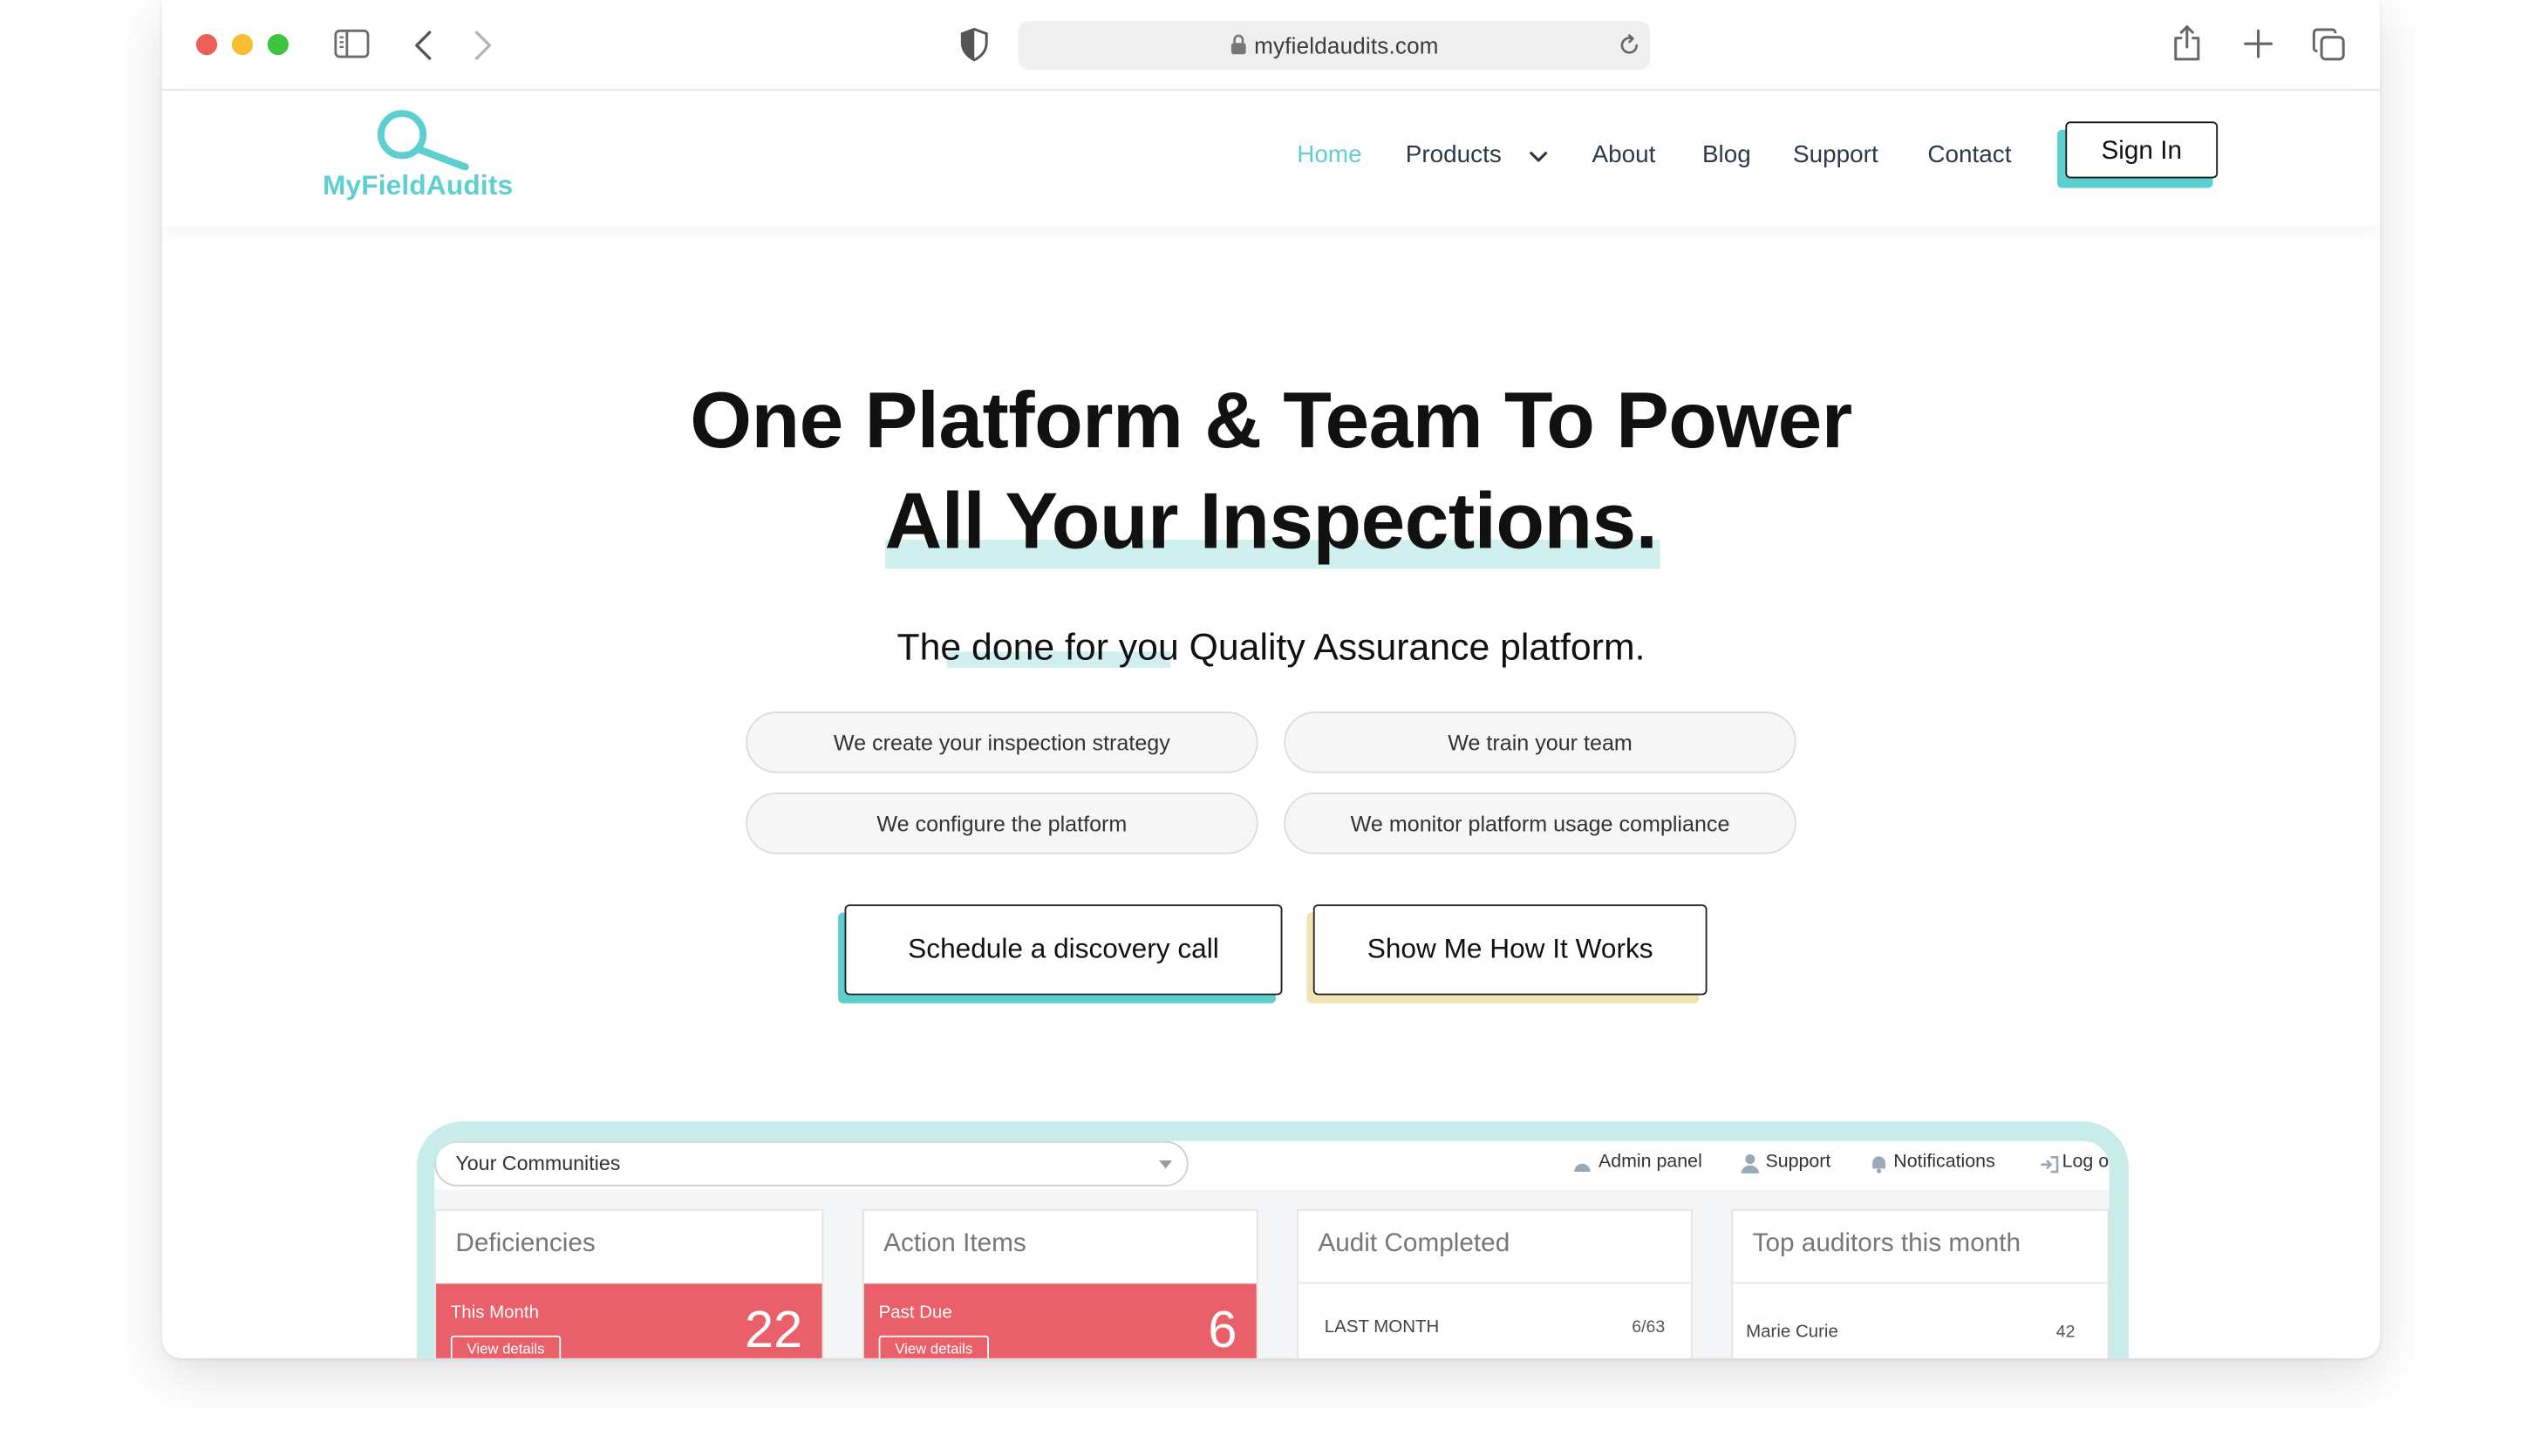 The height and width of the screenshot is (1456, 2529). Describe the element at coordinates (1412, 646) in the screenshot. I see `subtitle-post: Quality Assurance platform.` at that location.